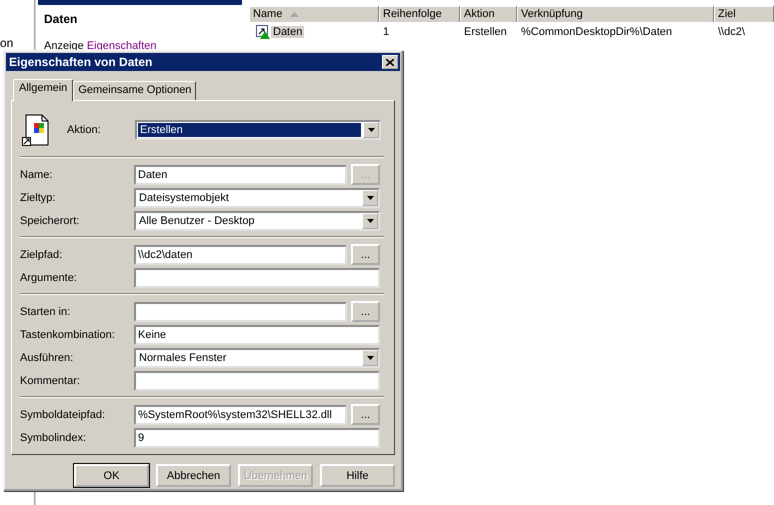 The width and height of the screenshot is (774, 505). Describe the element at coordinates (37, 174) in the screenshot. I see `field-label: Name:` at that location.